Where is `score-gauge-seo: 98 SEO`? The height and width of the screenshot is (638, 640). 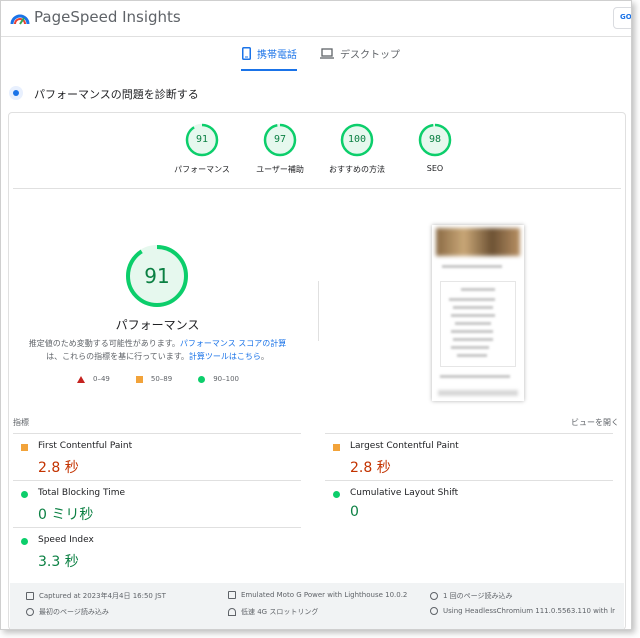
score-gauge-seo: 98 SEO is located at coordinates (435, 148).